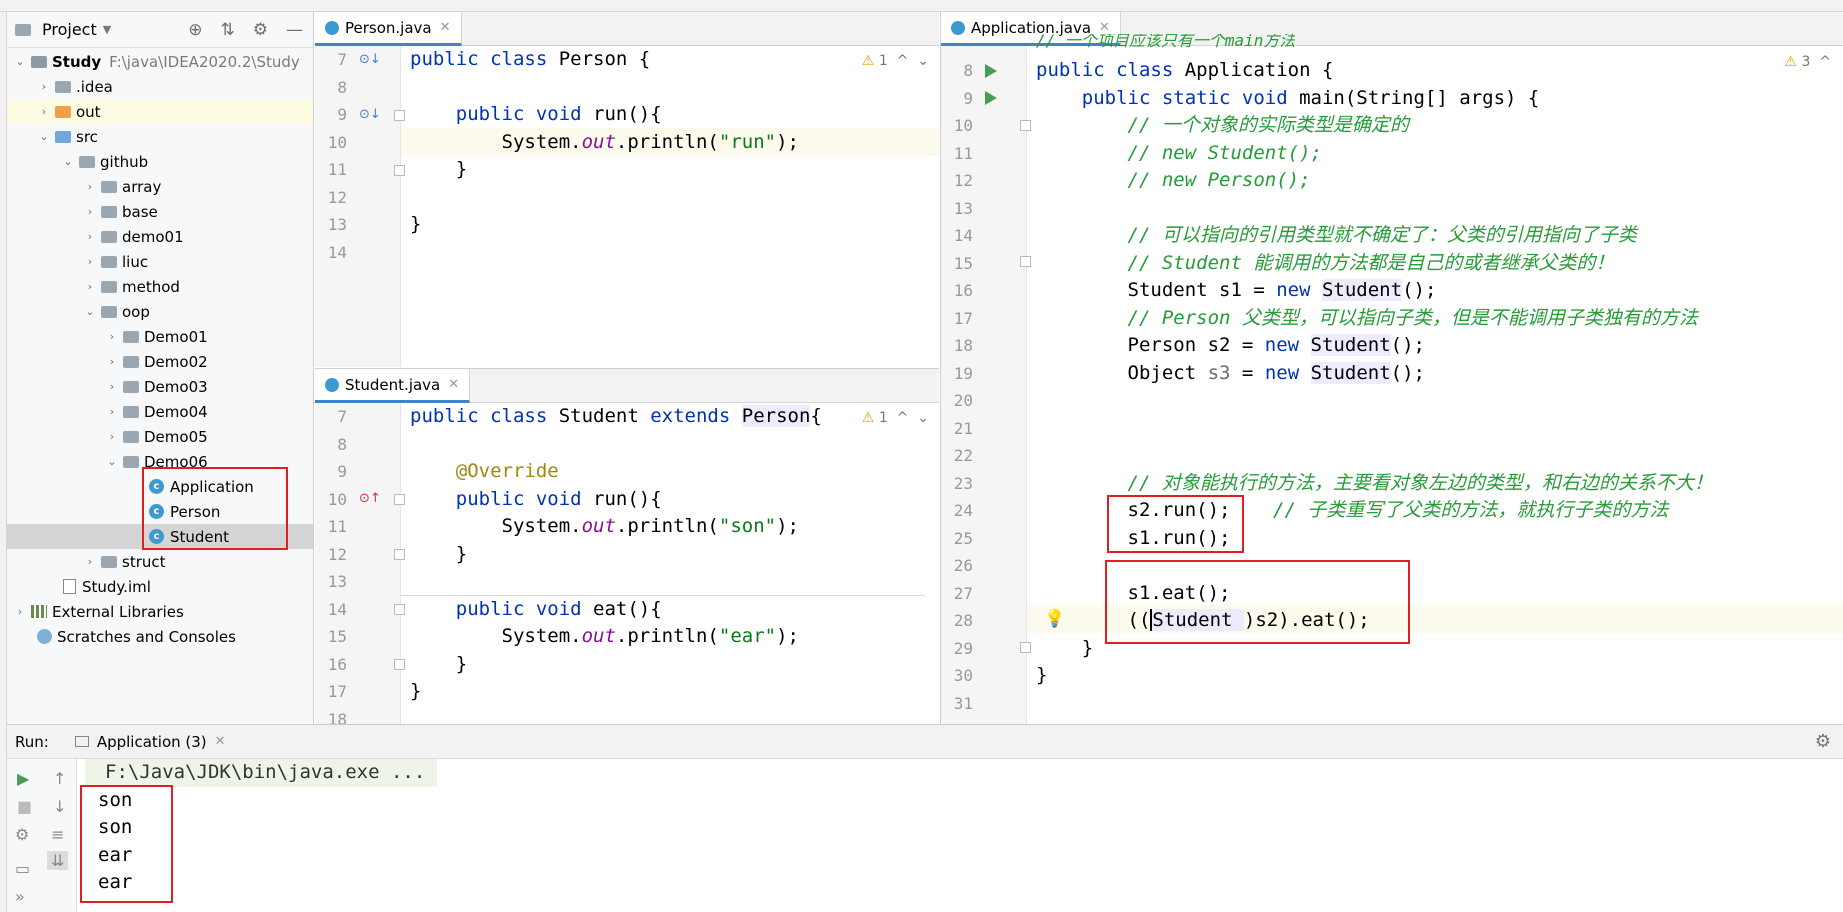 This screenshot has width=1843, height=912. Describe the element at coordinates (107, 29) in the screenshot. I see `chevron-down-icon: ▼` at that location.